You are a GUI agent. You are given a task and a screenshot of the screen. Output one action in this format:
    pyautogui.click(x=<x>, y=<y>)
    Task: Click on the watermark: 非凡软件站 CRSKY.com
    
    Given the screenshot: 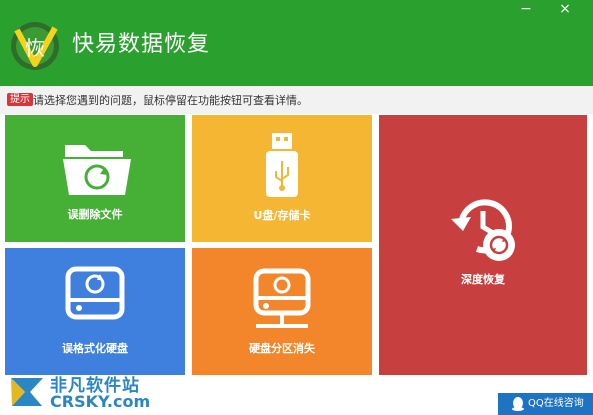 What is the action you would take?
    pyautogui.click(x=82, y=391)
    